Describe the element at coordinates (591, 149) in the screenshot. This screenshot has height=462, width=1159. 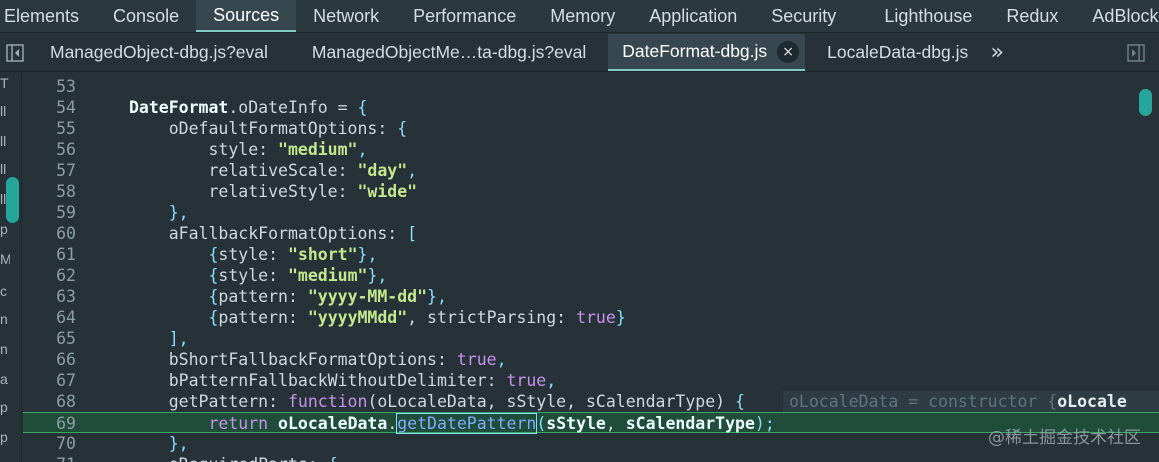
I see `code-line: 56 style: "medium",` at that location.